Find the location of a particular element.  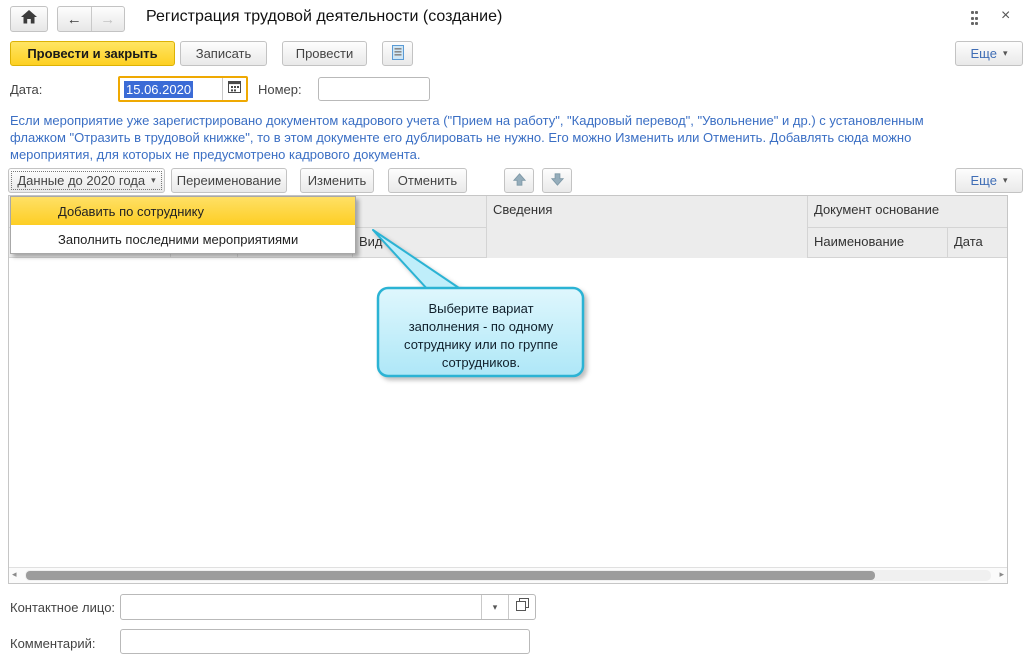

edit-button: Изменить is located at coordinates (337, 180).